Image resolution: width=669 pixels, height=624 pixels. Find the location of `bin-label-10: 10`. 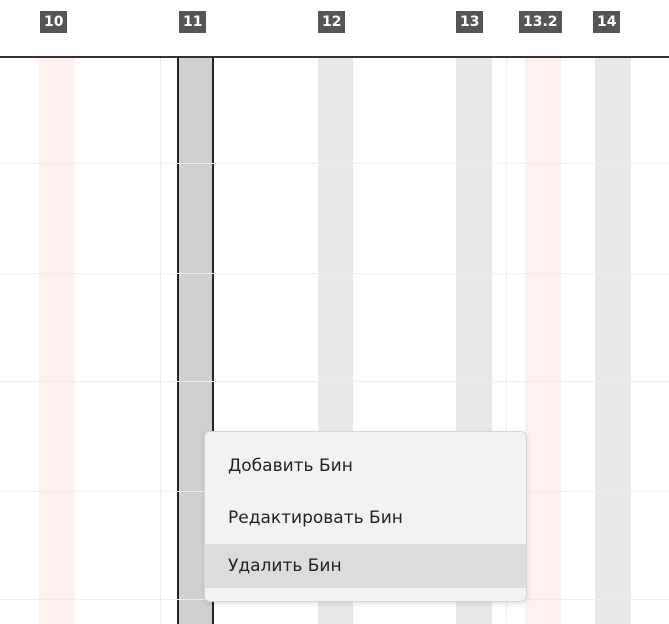

bin-label-10: 10 is located at coordinates (54, 22).